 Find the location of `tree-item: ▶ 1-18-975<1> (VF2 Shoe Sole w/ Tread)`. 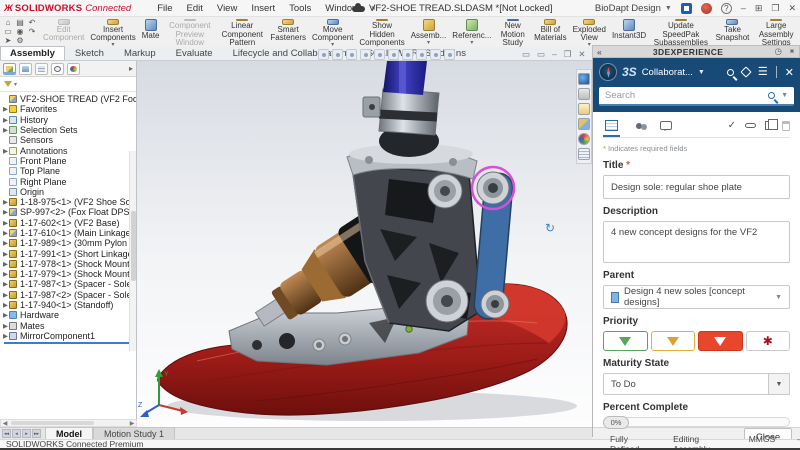

tree-item: ▶ 1-18-975<1> (VF2 Shoe Sole w/ Tread) is located at coordinates (69, 202).